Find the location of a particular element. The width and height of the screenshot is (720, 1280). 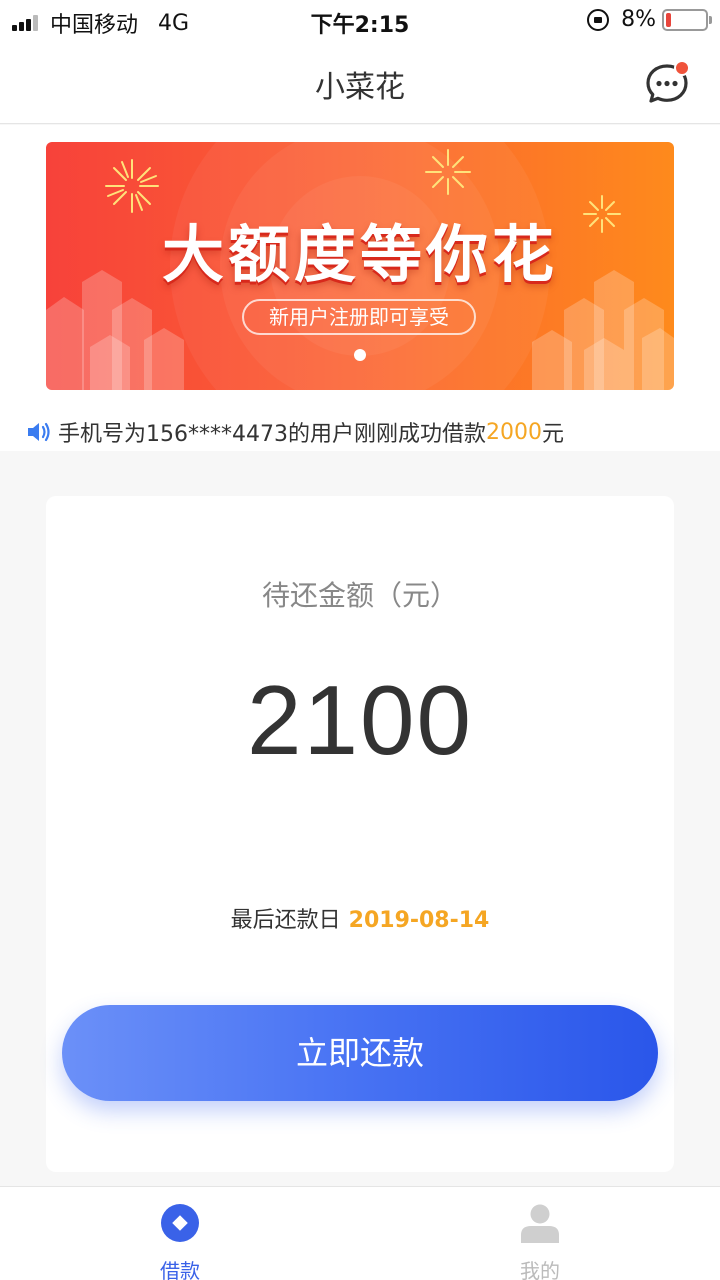

battery-percent: 8% is located at coordinates (638, 19).